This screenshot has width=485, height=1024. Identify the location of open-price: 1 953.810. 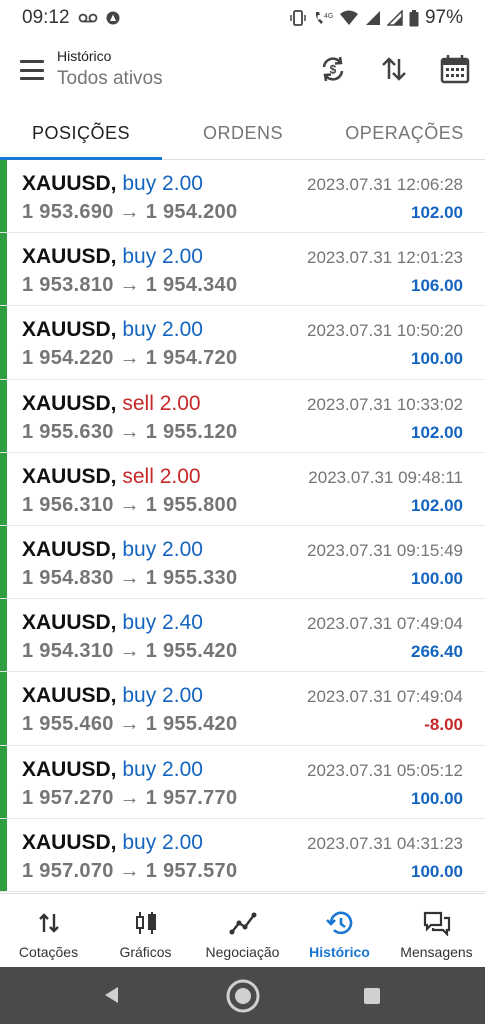
(68, 285).